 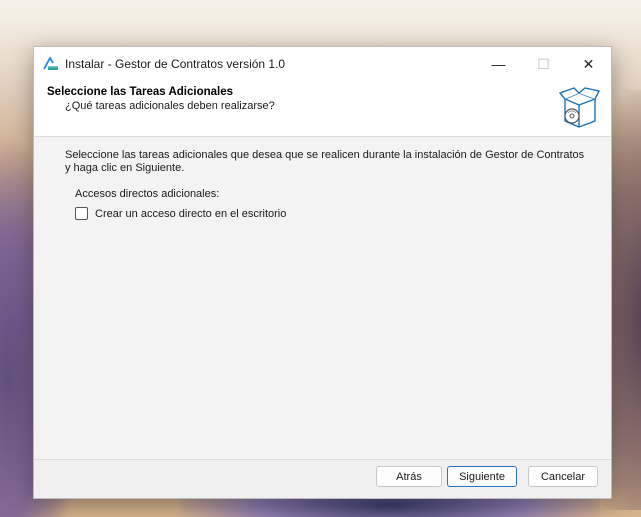 What do you see at coordinates (140, 92) in the screenshot?
I see `page-title: Seleccione las Tareas Adicionales` at bounding box center [140, 92].